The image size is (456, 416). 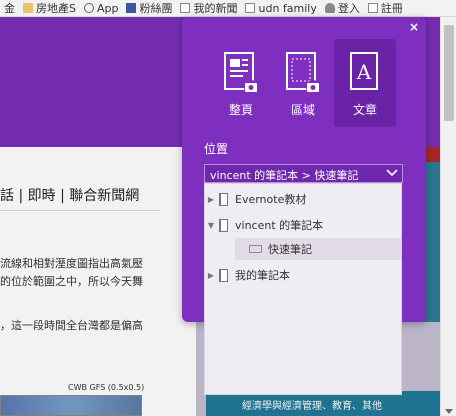 I want to click on bookmark-6: udn family, so click(x=280, y=8).